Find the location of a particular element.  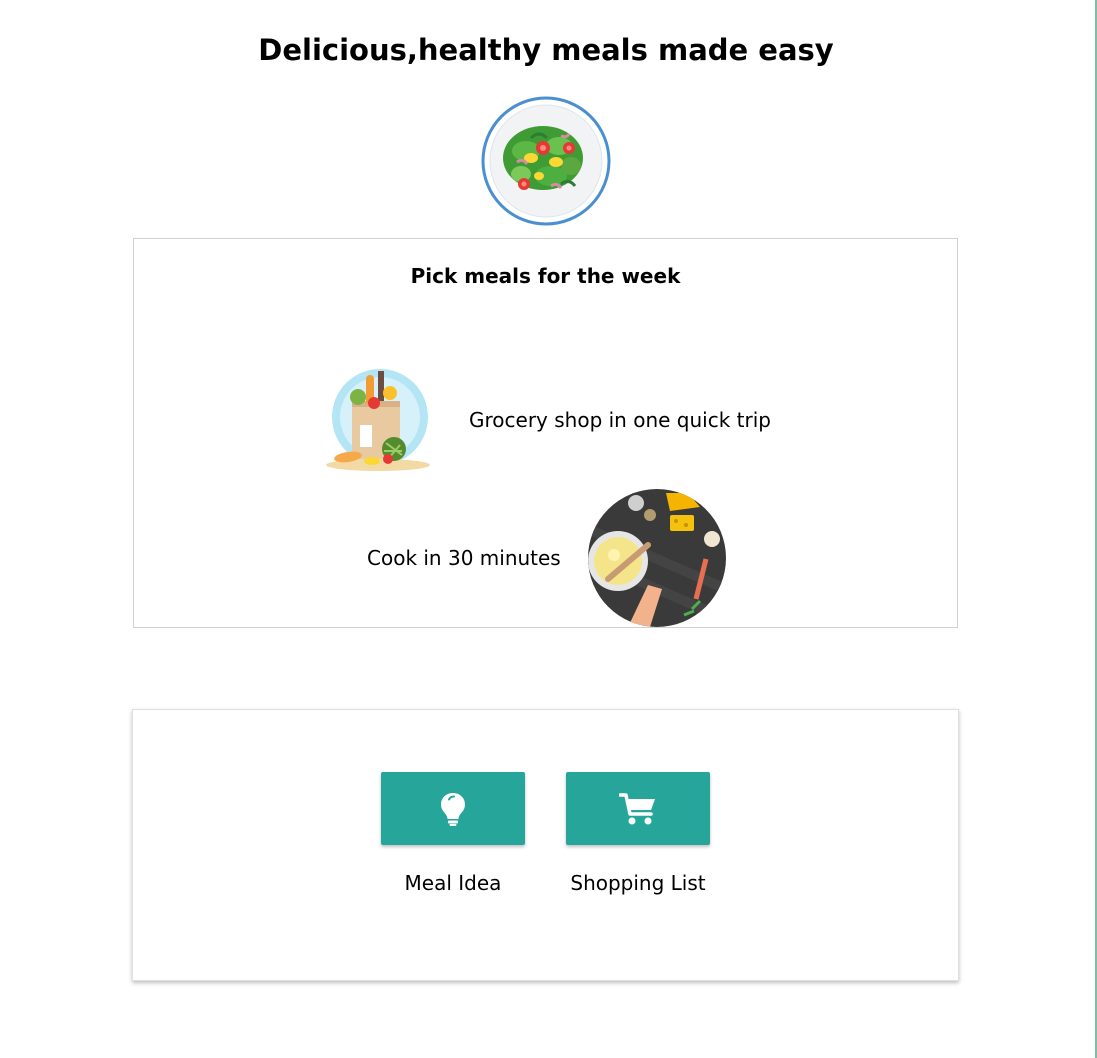

shopping-cart-icon is located at coordinates (637, 808).